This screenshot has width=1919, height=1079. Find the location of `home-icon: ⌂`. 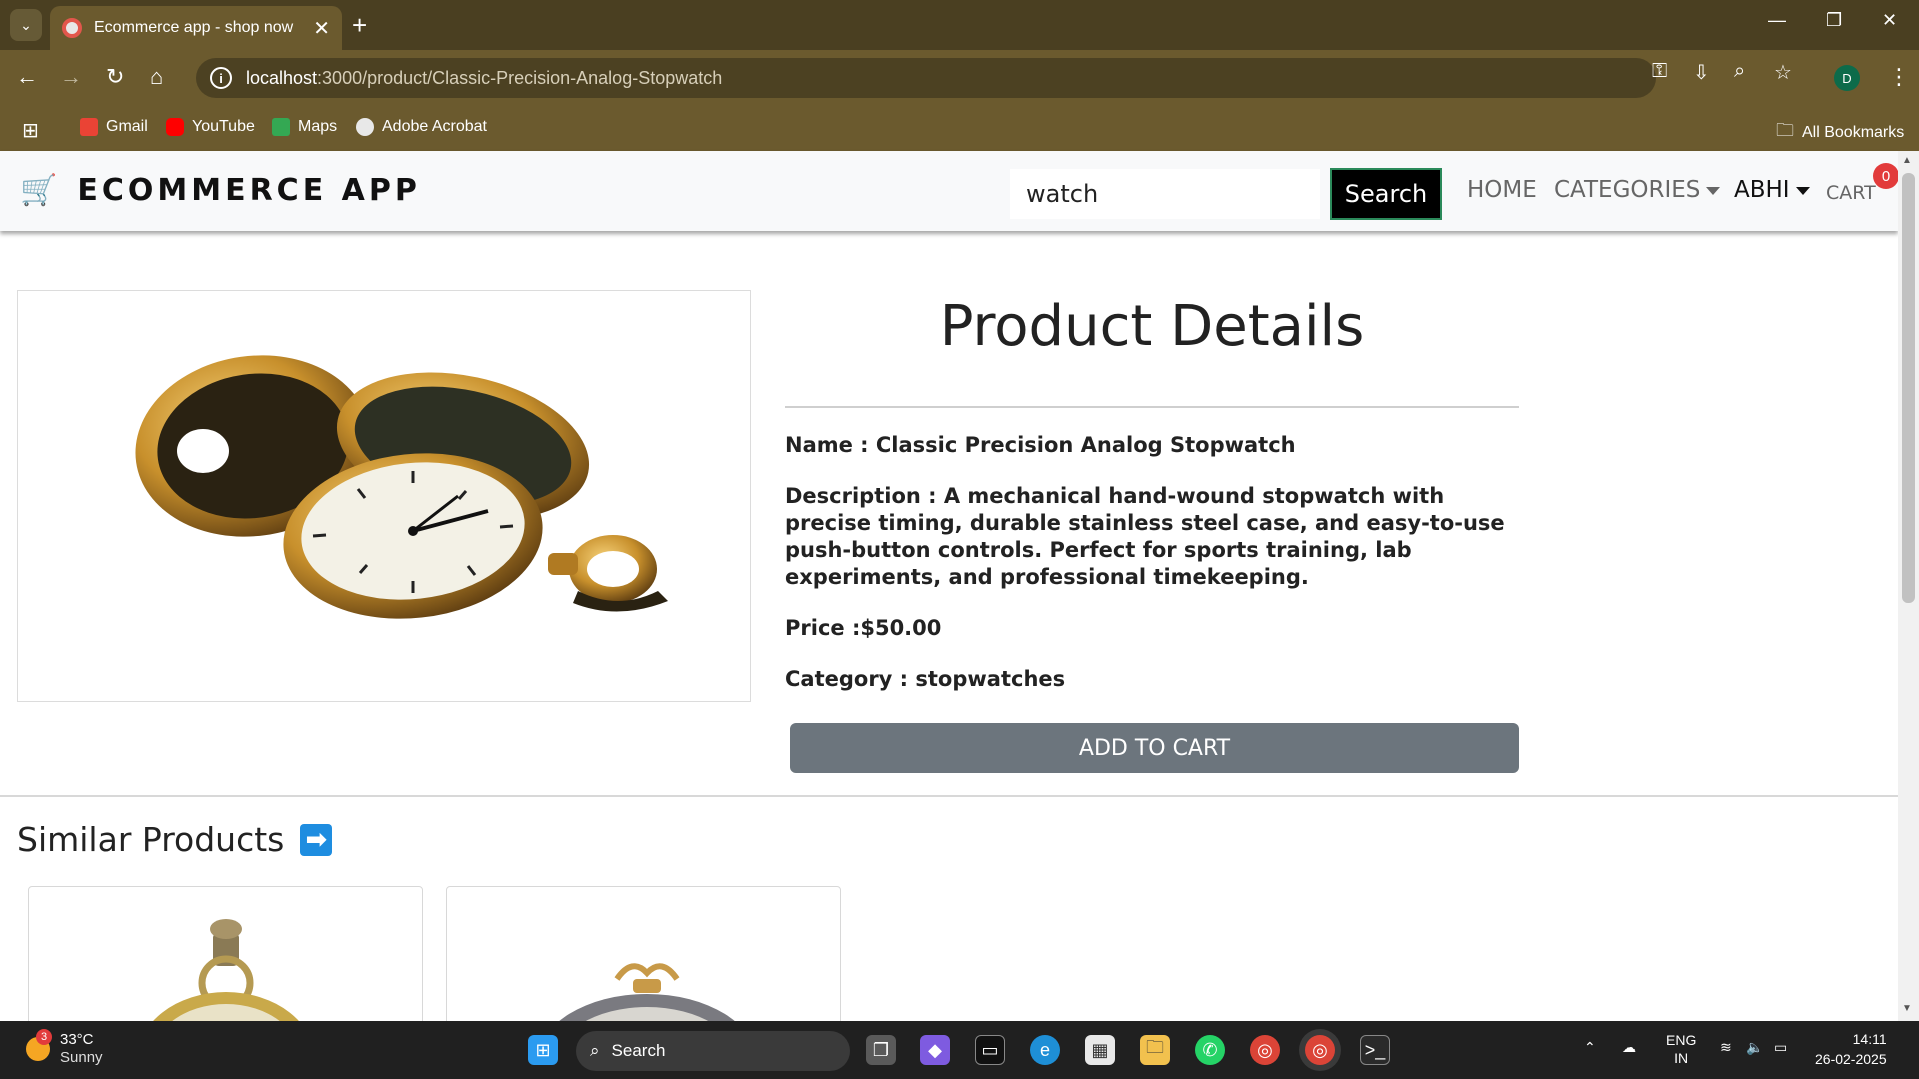

home-icon: ⌂ is located at coordinates (156, 77).